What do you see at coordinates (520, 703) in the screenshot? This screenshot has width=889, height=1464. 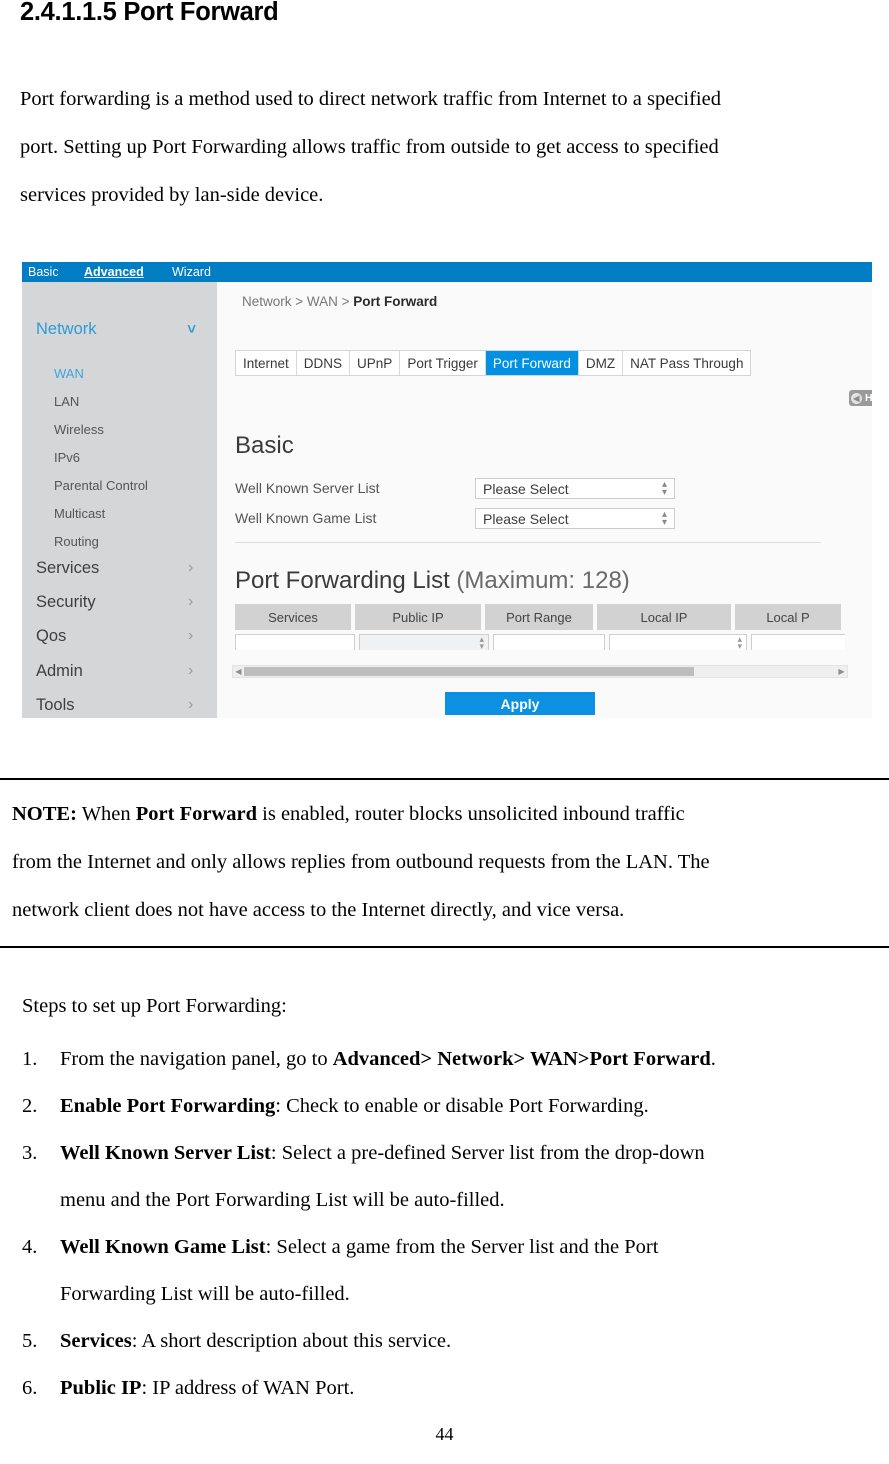 I see `apply-button: Apply` at bounding box center [520, 703].